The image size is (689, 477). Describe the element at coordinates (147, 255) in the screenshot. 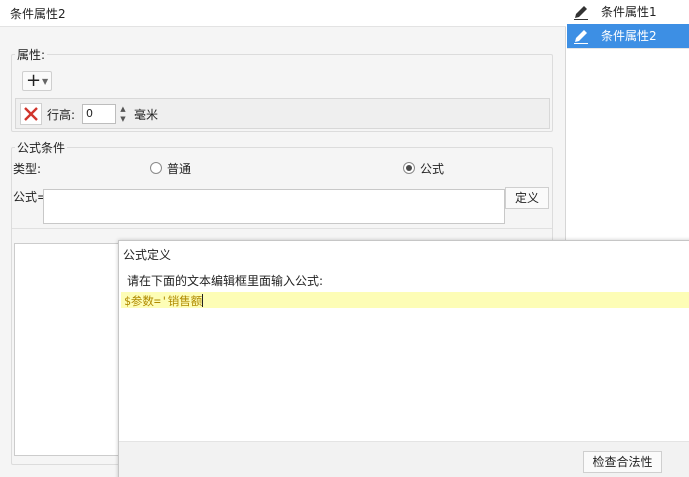

I see `dialog-title: 公式定义` at that location.